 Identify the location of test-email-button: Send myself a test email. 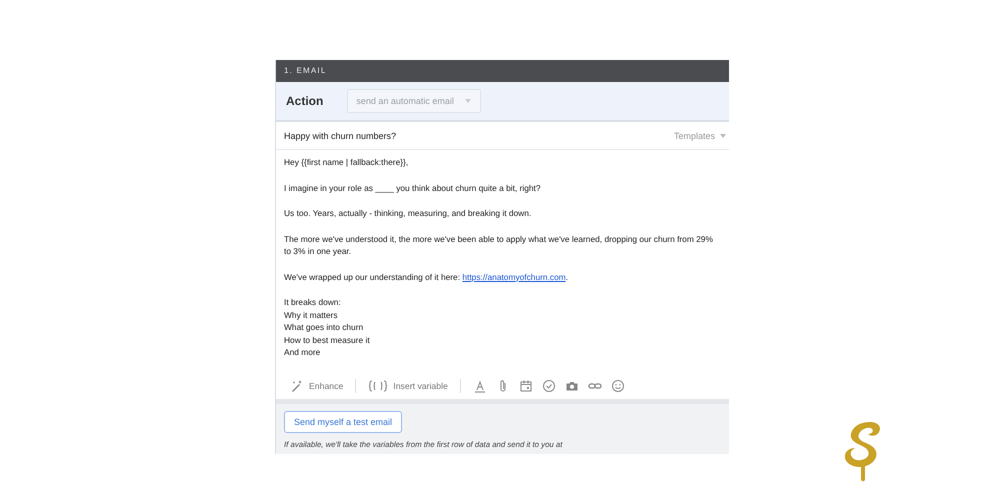
(343, 421).